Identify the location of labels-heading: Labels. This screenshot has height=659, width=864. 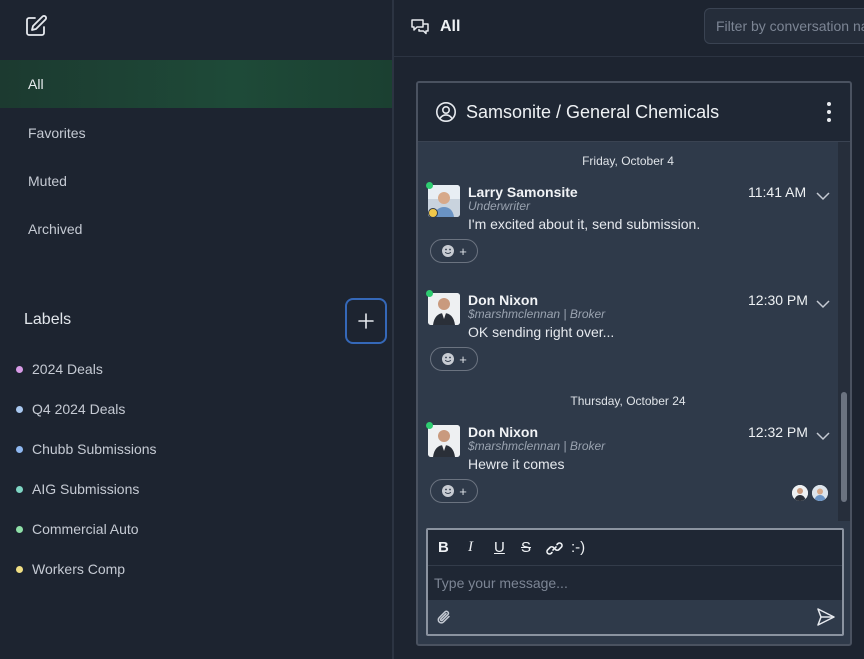
(48, 319).